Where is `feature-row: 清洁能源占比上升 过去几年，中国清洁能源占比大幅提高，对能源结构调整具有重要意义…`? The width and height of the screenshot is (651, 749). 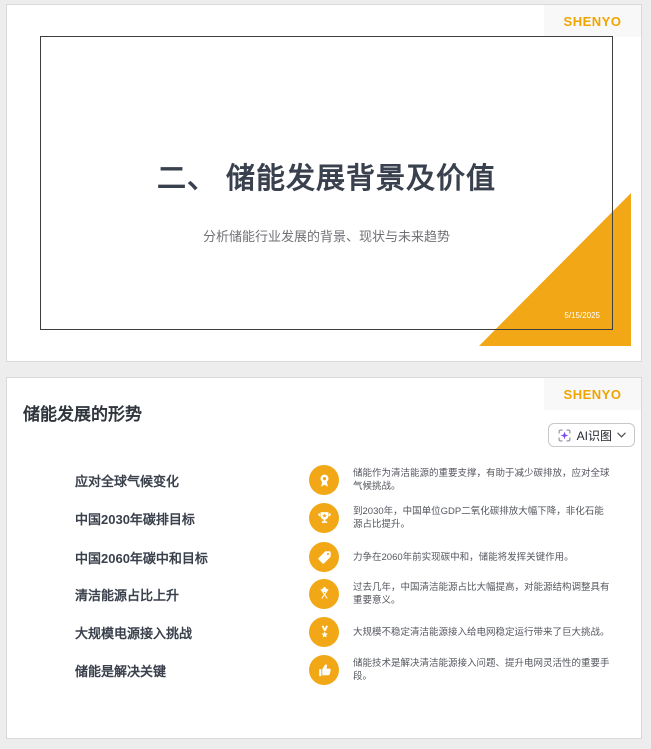
feature-row: 清洁能源占比上升 过去几年，中国清洁能源占比大幅提高，对能源结构调整具有重要意义… is located at coordinates (324, 594).